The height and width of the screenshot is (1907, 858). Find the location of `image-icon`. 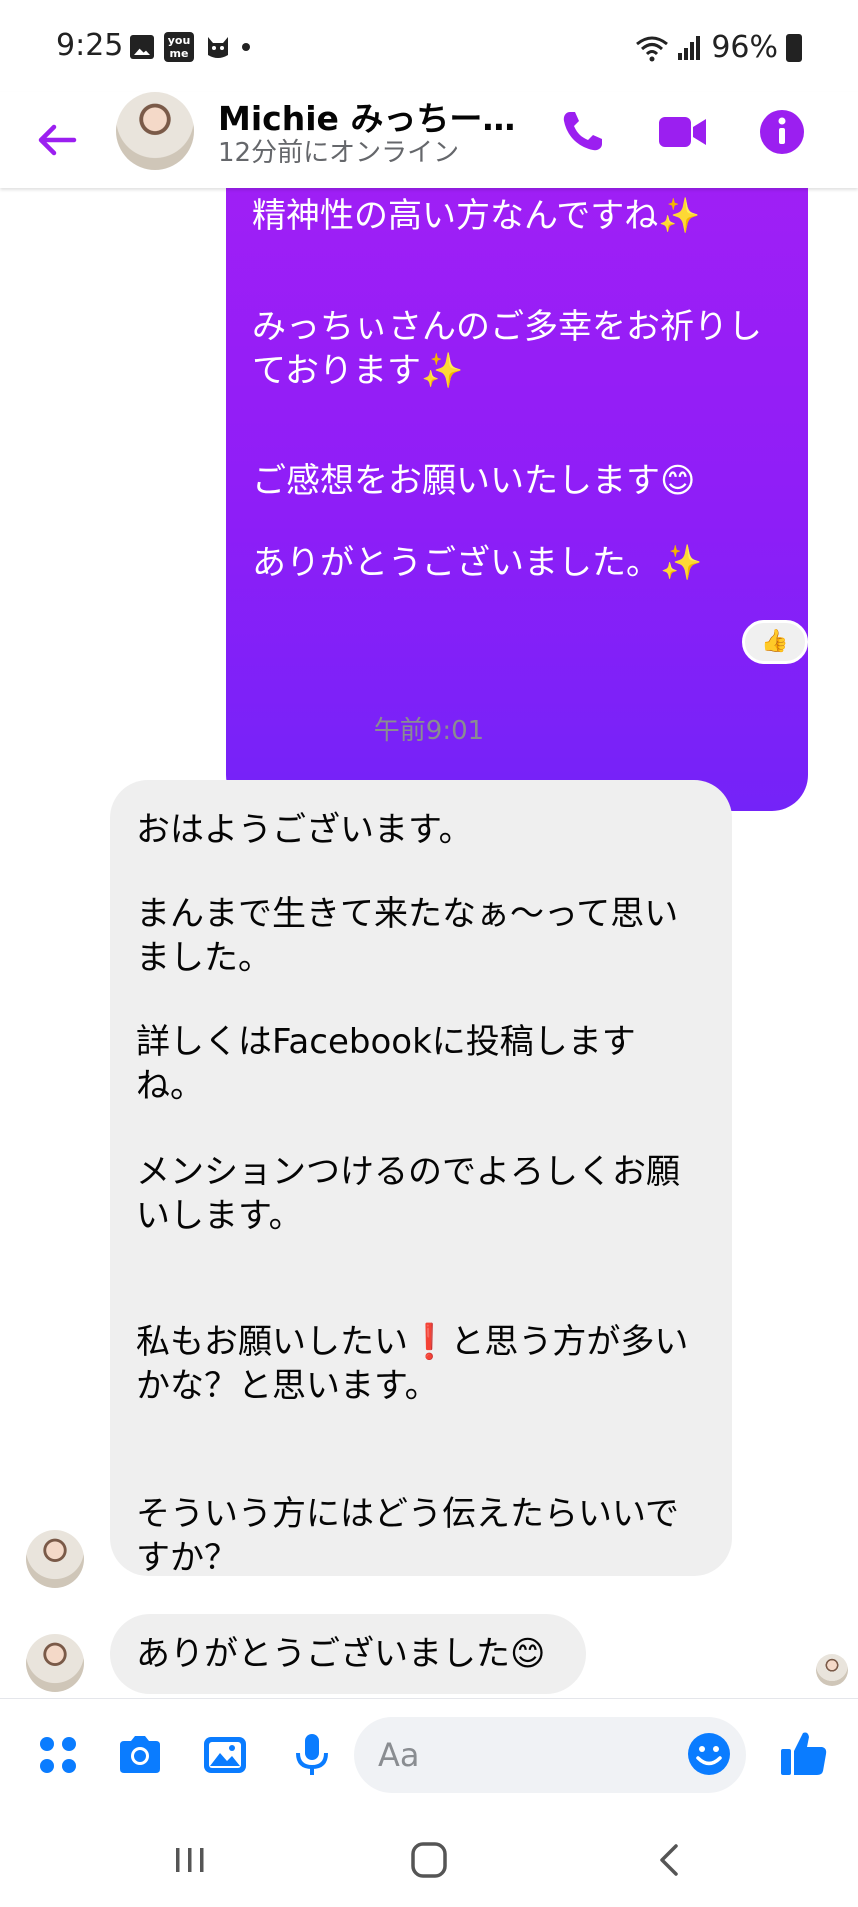

image-icon is located at coordinates (225, 1755).